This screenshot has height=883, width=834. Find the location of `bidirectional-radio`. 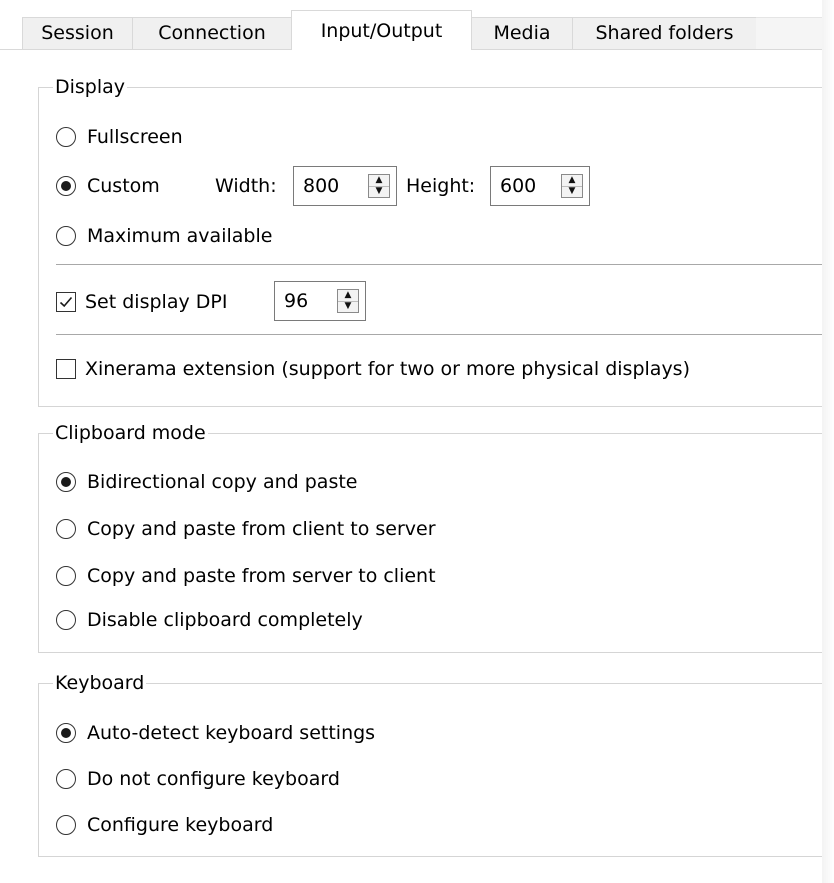

bidirectional-radio is located at coordinates (66, 482).